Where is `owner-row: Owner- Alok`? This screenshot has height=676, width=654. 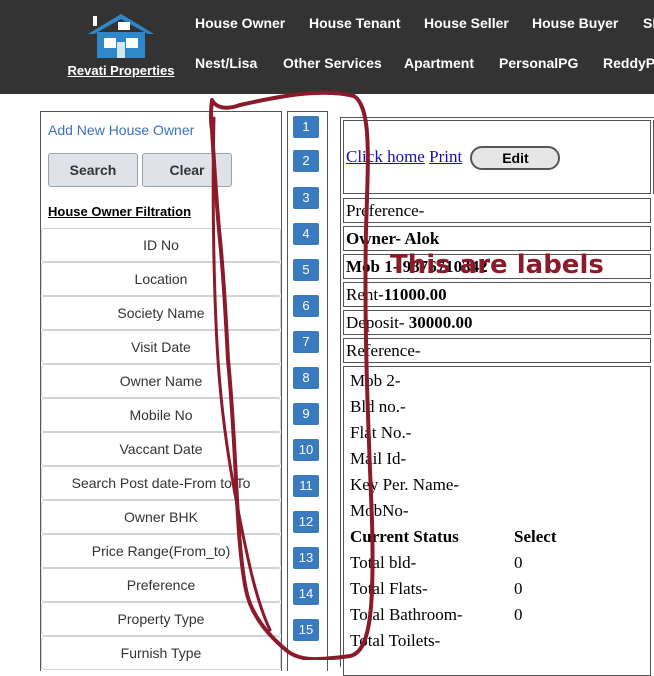
owner-row: Owner- Alok is located at coordinates (497, 238).